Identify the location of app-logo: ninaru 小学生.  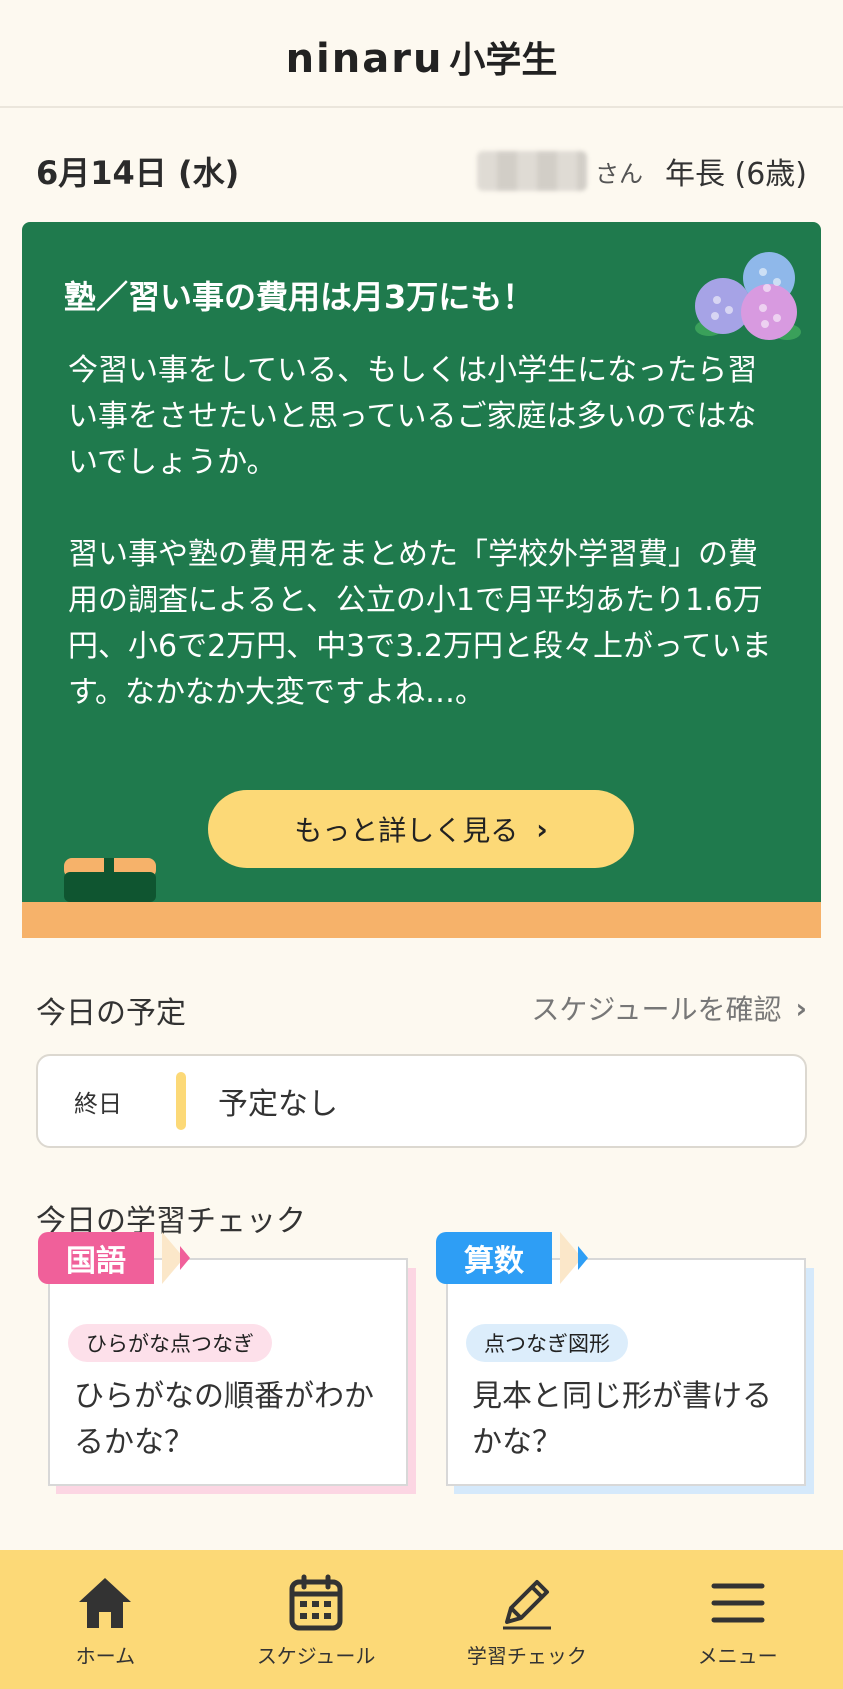
(422, 57).